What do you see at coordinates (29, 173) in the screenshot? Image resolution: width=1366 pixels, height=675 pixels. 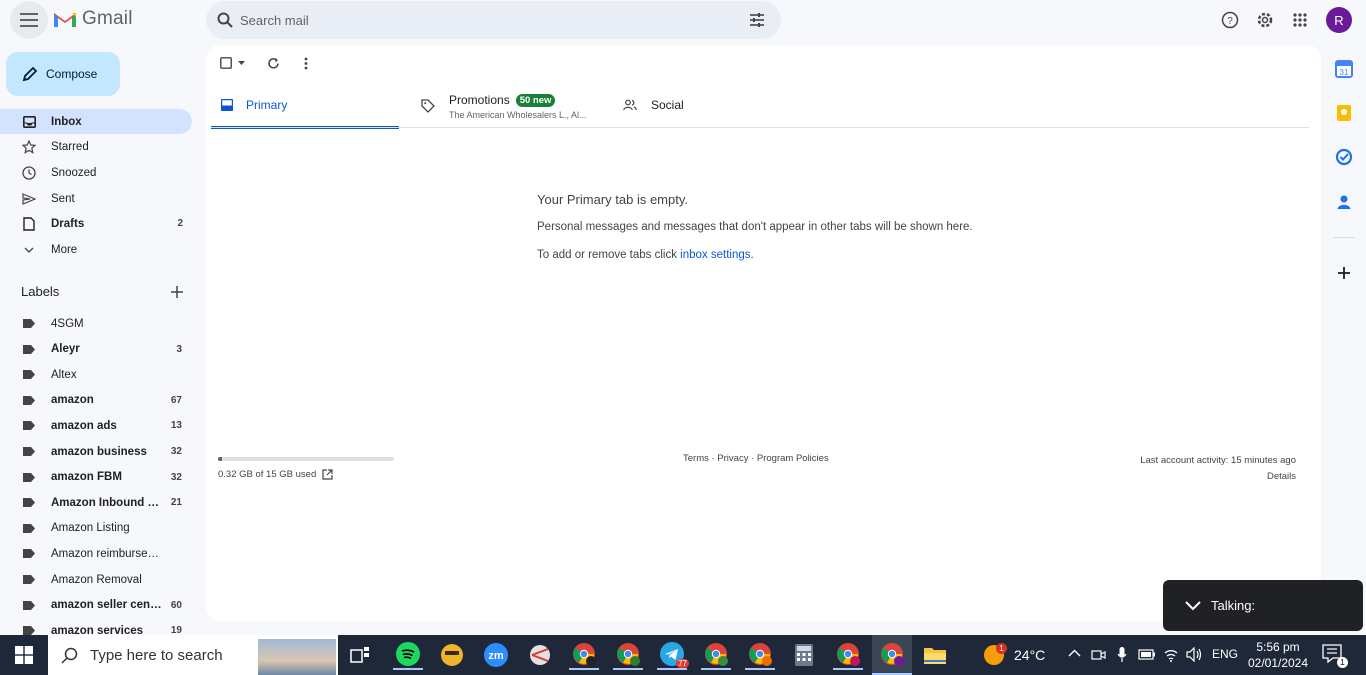 I see `clock-icon` at bounding box center [29, 173].